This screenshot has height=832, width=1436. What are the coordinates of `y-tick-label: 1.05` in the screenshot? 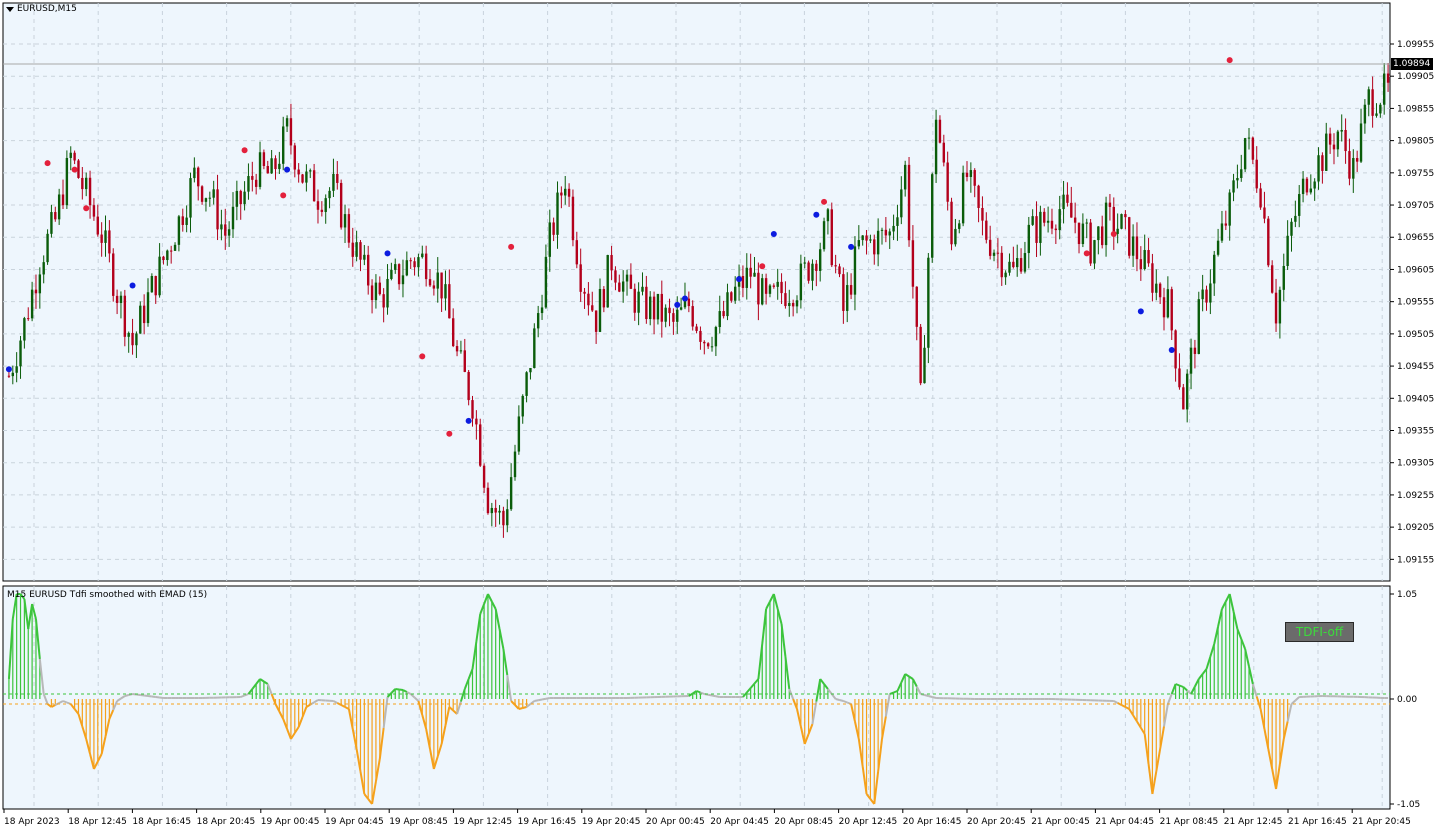 It's located at (1407, 595).